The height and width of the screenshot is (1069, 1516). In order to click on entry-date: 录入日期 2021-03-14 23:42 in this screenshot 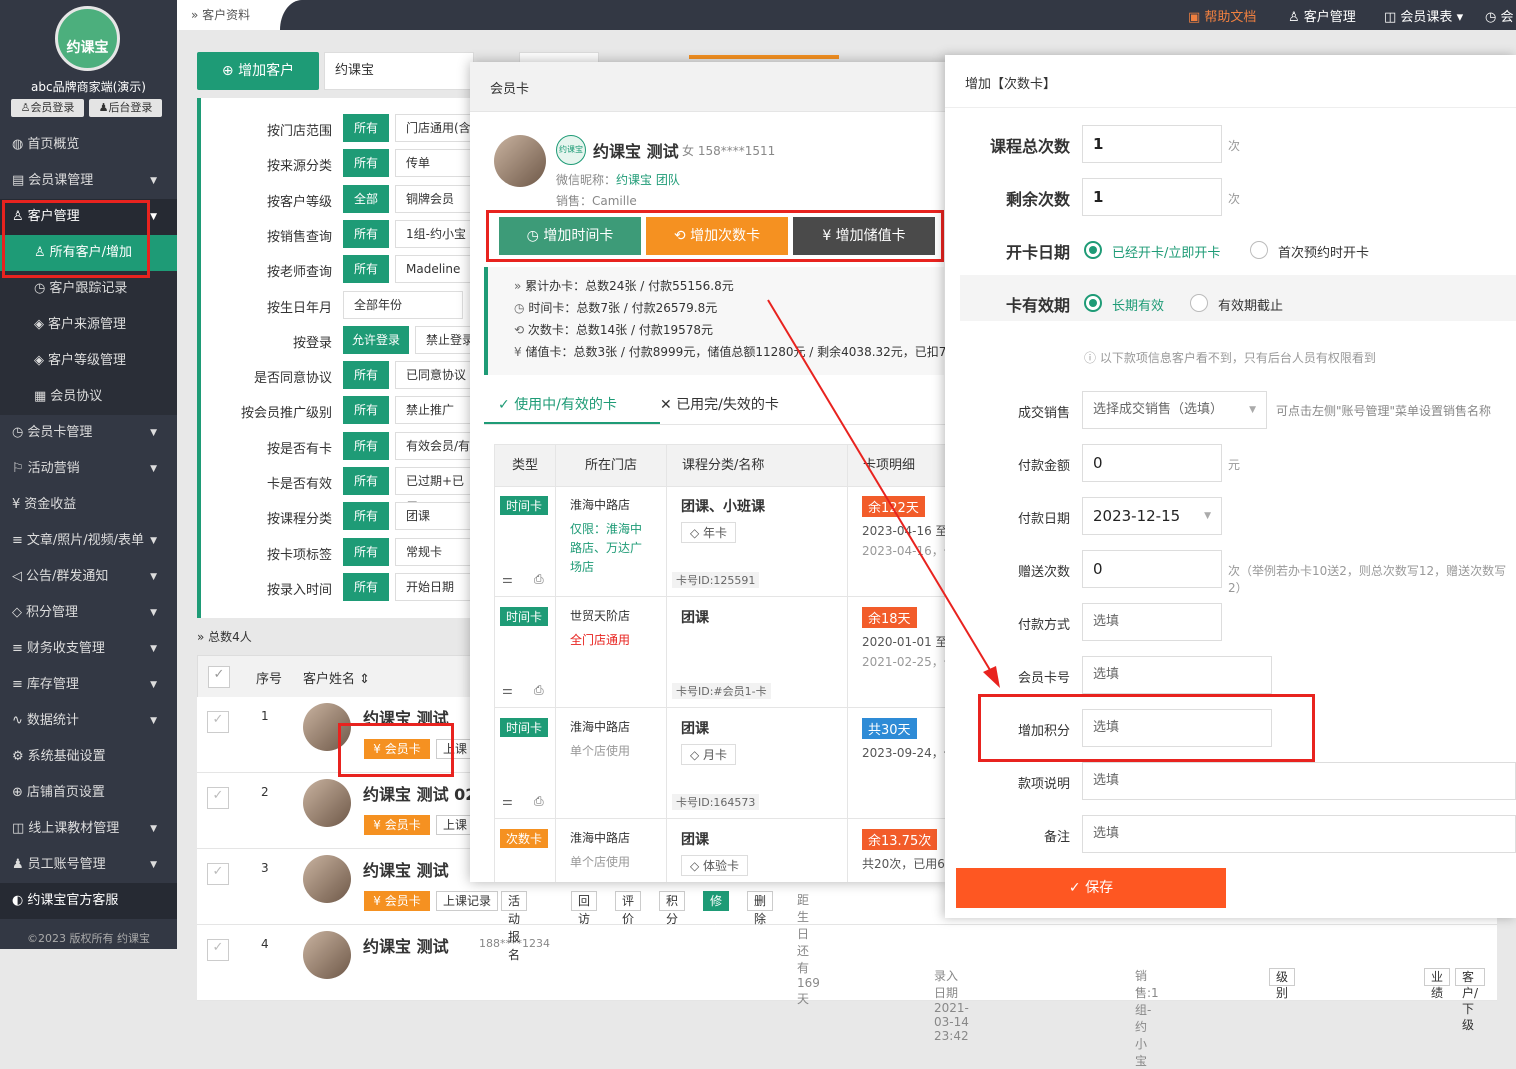, I will do `click(951, 1006)`.